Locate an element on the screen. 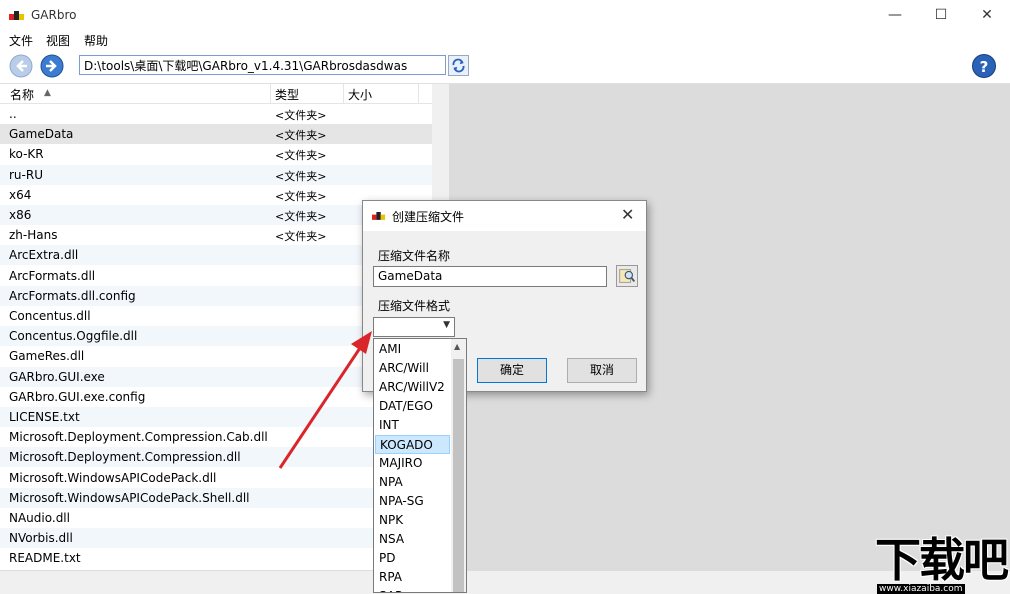 This screenshot has height=594, width=1010. annotation-arrow-icon is located at coordinates (325, 400).